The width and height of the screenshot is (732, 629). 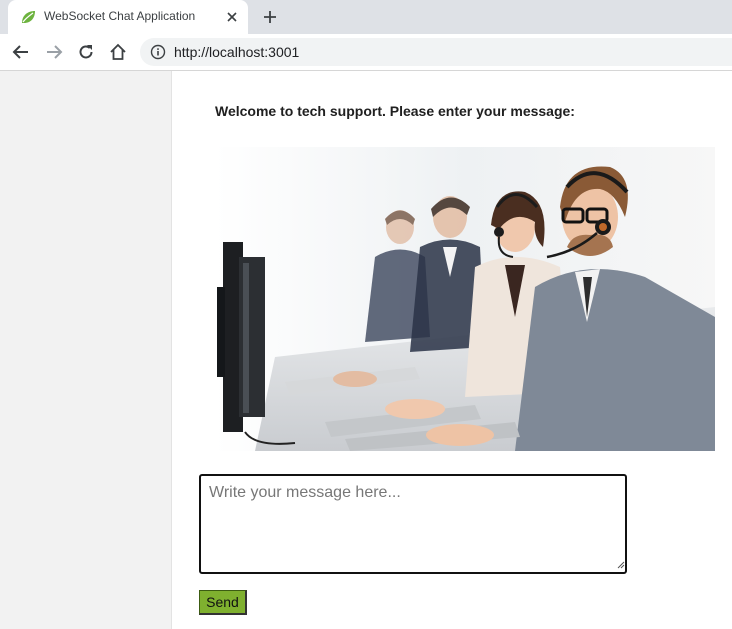 What do you see at coordinates (54, 52) in the screenshot?
I see `forward-arrow-icon` at bounding box center [54, 52].